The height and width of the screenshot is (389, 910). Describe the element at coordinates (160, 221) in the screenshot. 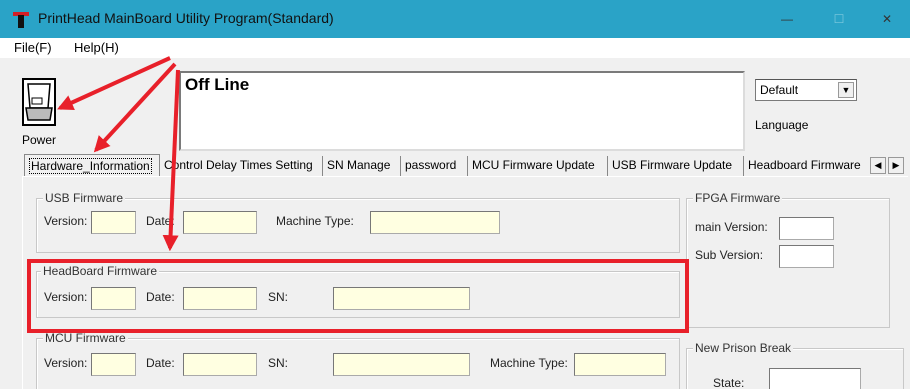

I see `usb-date-label: Date:` at that location.